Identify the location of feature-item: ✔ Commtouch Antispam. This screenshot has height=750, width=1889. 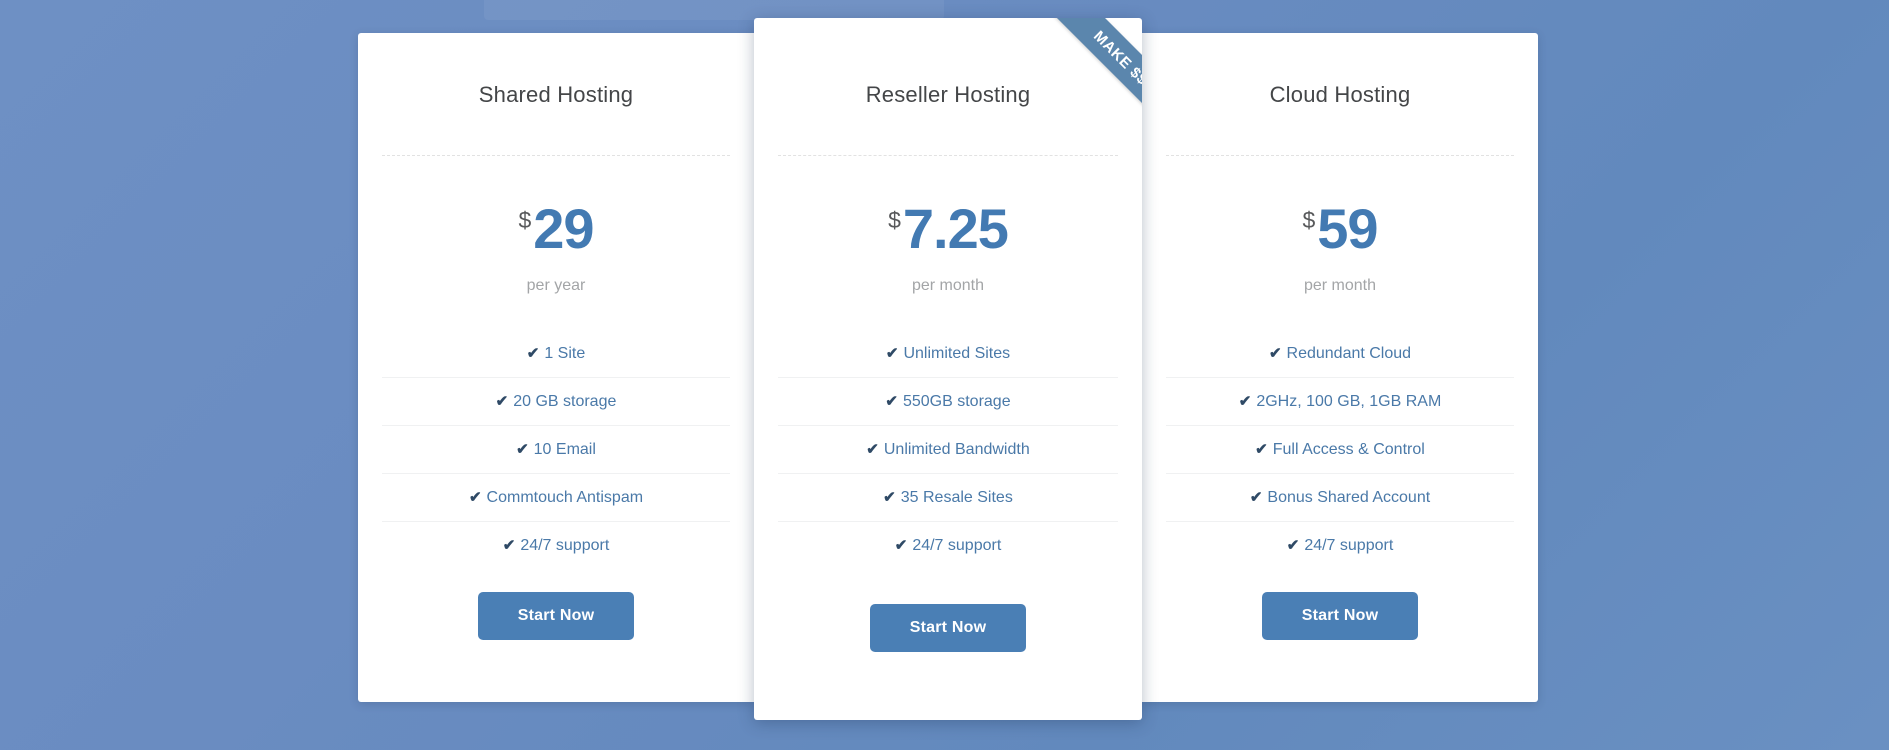
(556, 496).